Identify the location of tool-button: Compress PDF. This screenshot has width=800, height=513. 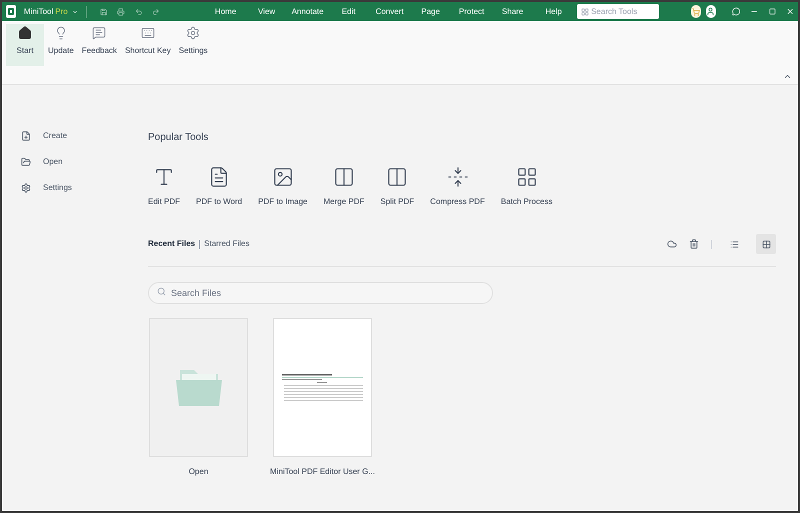
(457, 187).